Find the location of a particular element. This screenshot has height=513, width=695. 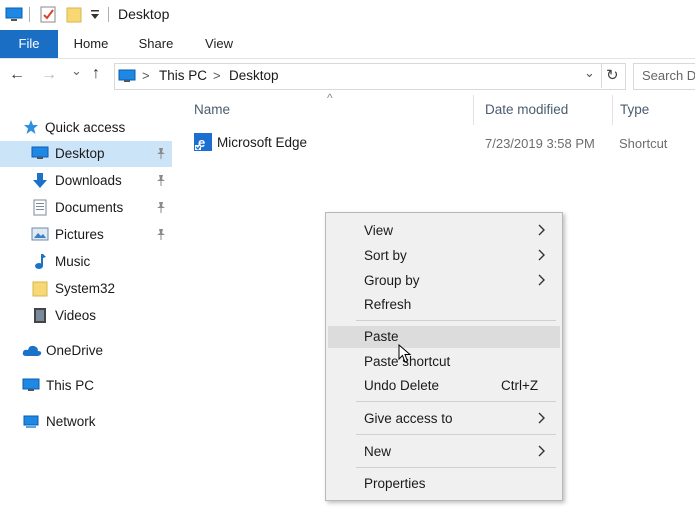

menu-item-new: New is located at coordinates (444, 452).